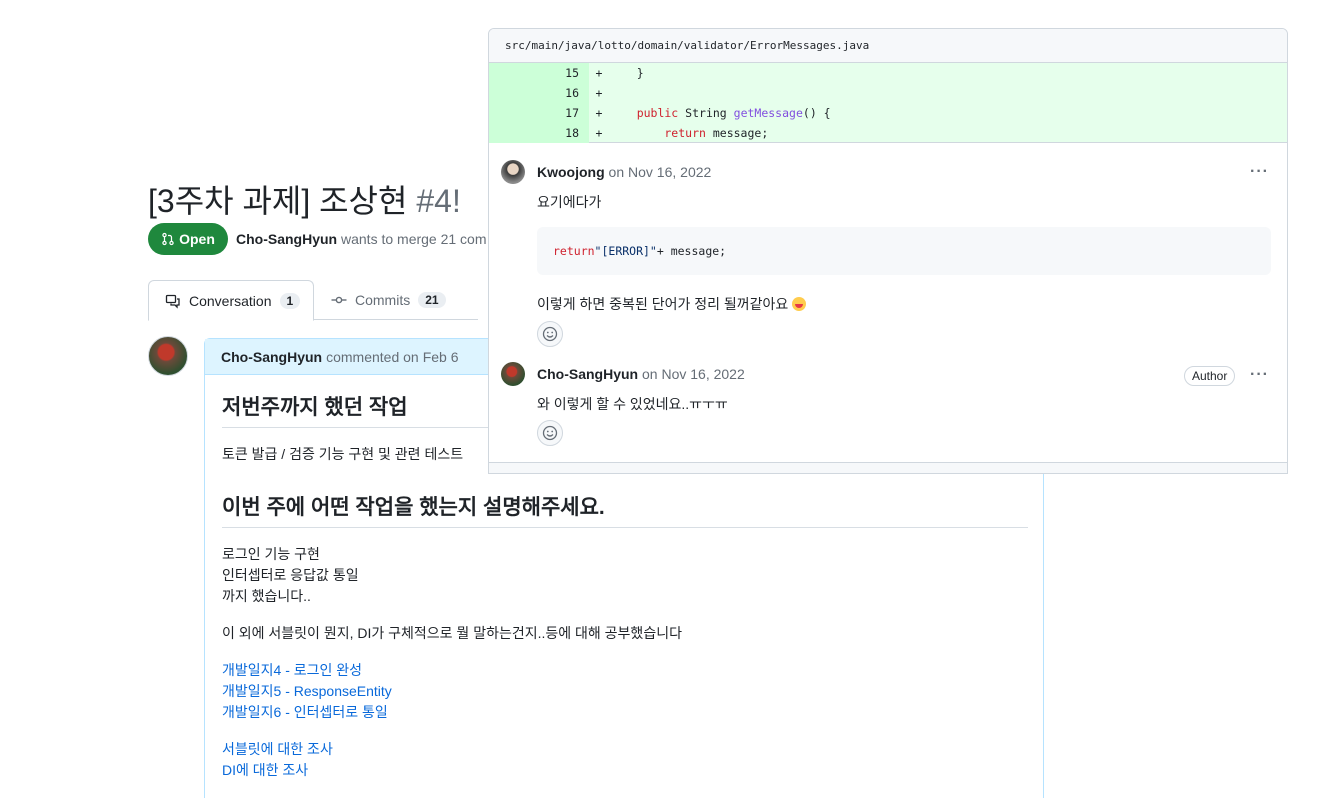  Describe the element at coordinates (706, 113) in the screenshot. I see `code-text: String` at that location.